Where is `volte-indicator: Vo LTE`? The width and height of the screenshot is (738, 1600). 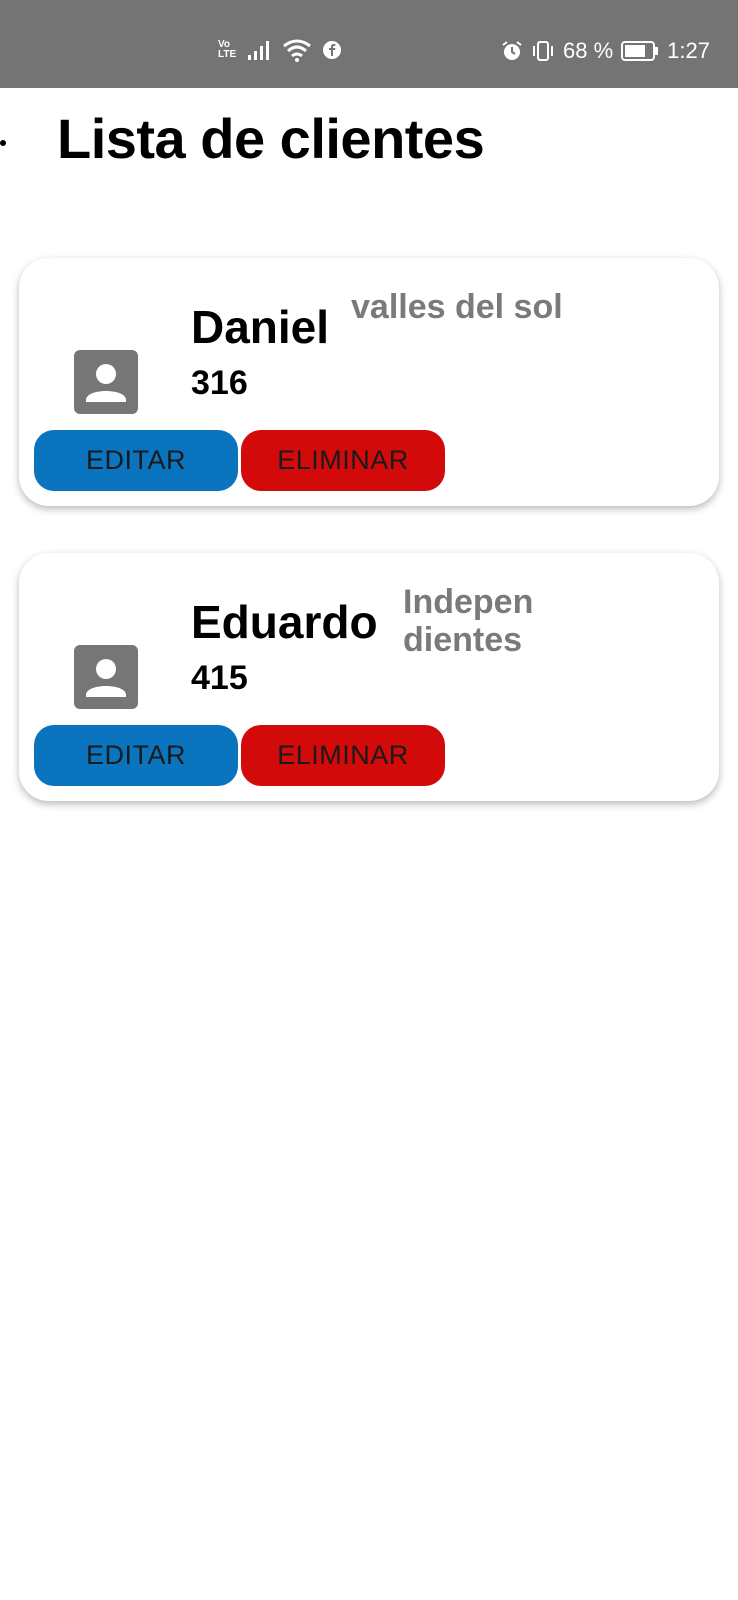
volte-indicator: Vo LTE is located at coordinates (227, 50).